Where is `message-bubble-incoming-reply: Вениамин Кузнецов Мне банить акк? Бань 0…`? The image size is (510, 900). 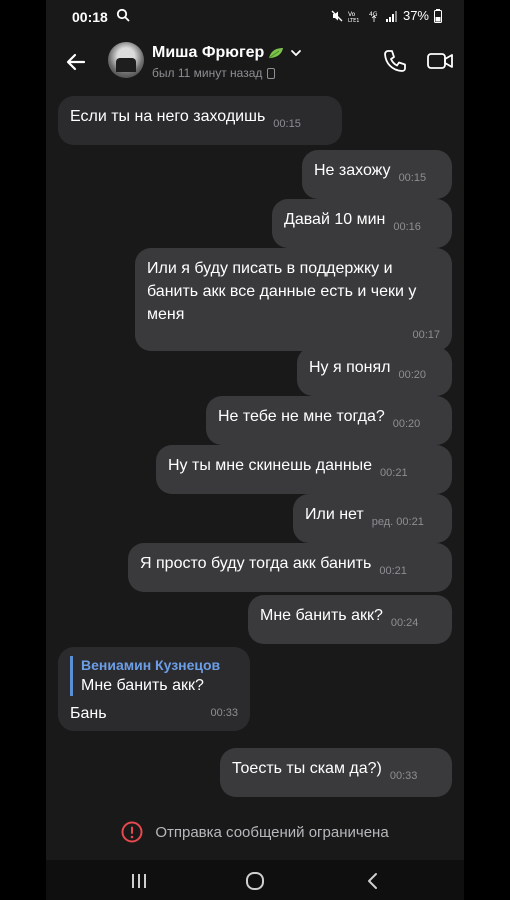
message-bubble-incoming-reply: Вениамин Кузнецов Мне банить акк? Бань 0… is located at coordinates (154, 689).